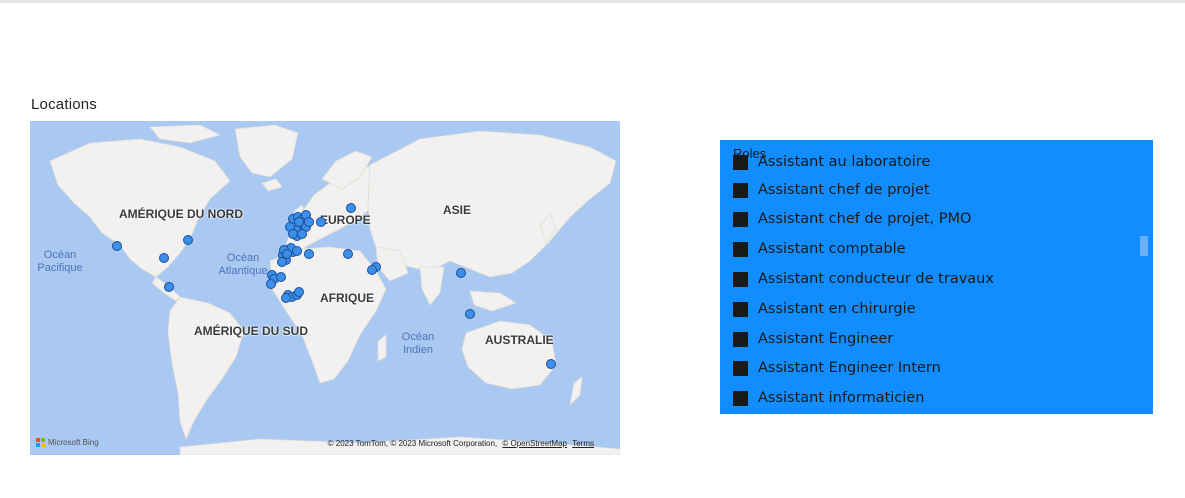  What do you see at coordinates (844, 190) in the screenshot?
I see `slicer-item-label: Assistant chef de projet` at bounding box center [844, 190].